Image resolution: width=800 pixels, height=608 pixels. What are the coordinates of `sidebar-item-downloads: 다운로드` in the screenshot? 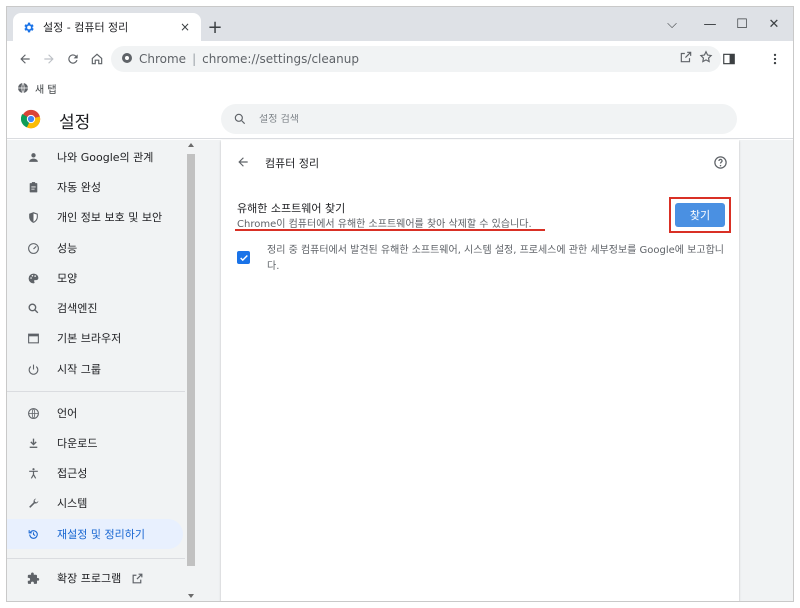 It's located at (95, 443).